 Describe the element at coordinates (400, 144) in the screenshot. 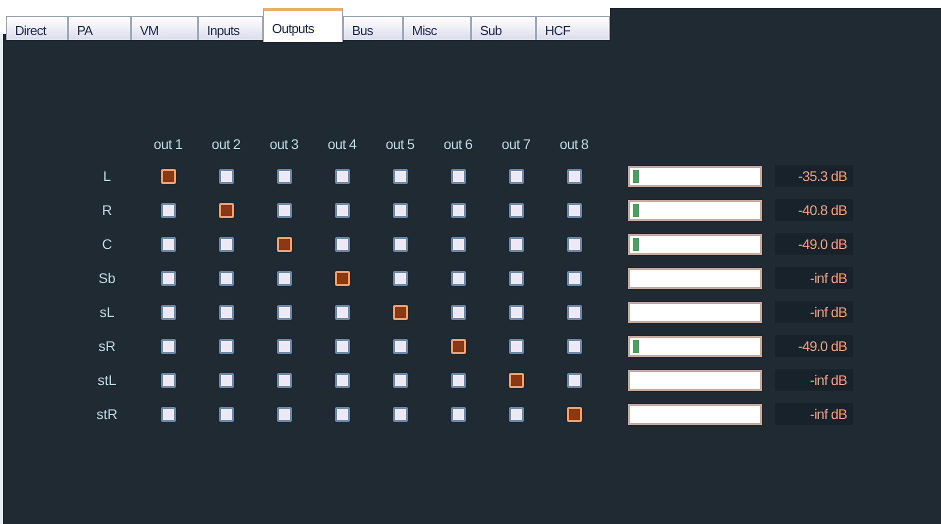

I see `column-header: out 5` at that location.